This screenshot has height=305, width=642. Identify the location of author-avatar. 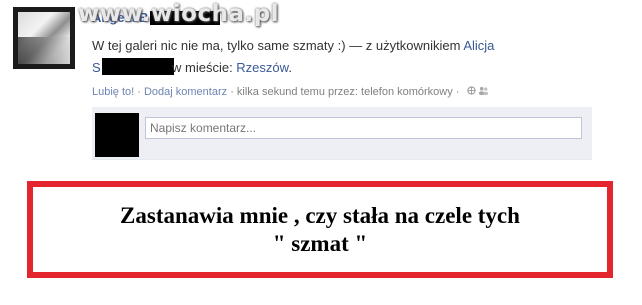
(44, 38).